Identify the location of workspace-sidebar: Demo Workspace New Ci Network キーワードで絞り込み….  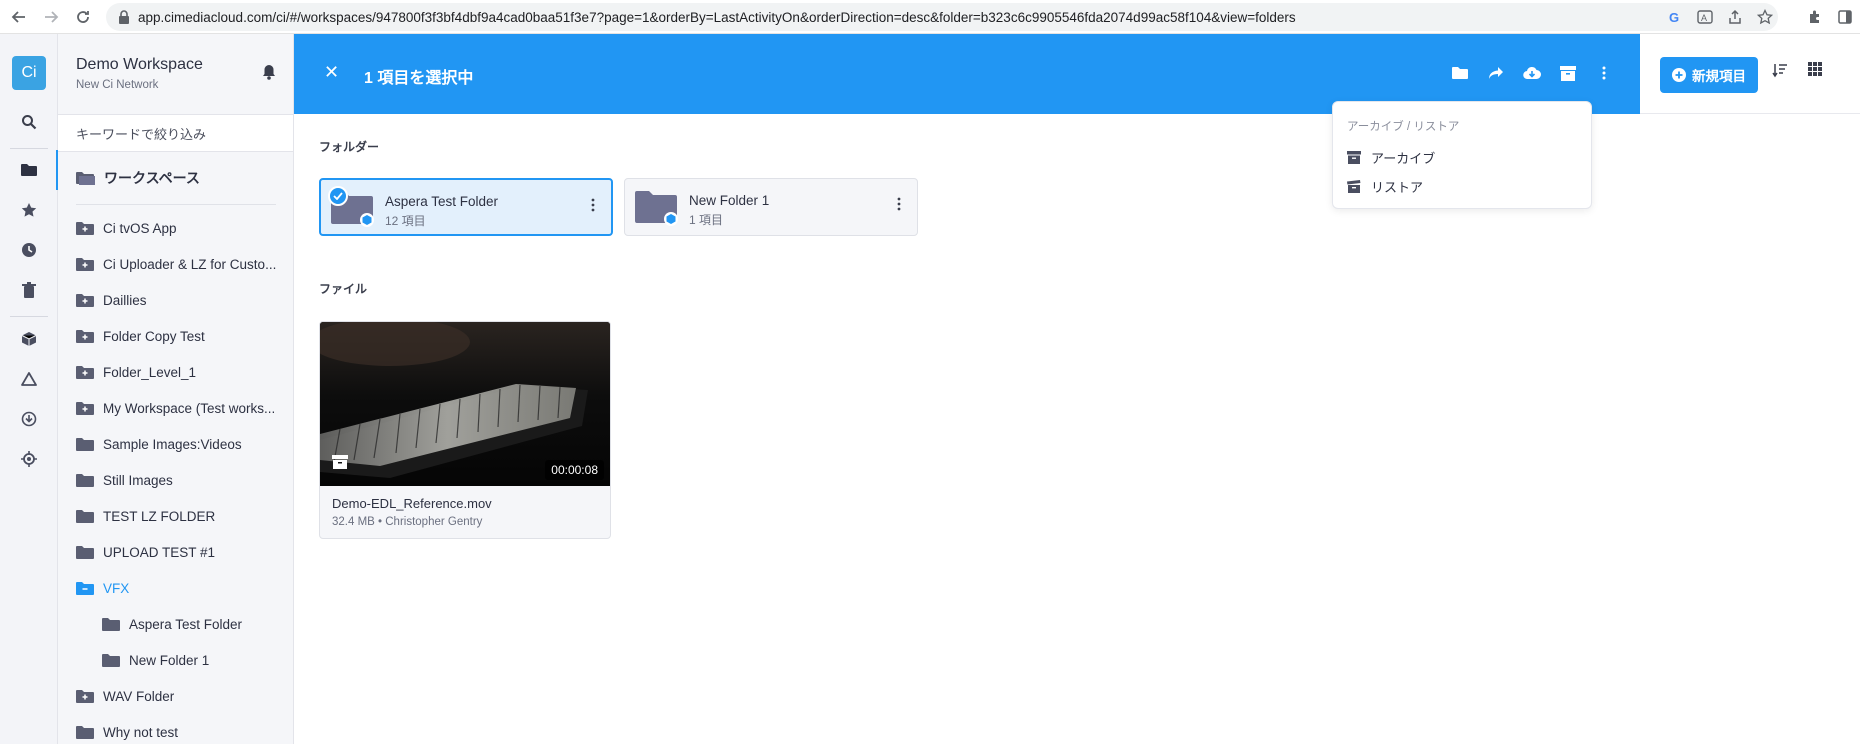
(176, 389).